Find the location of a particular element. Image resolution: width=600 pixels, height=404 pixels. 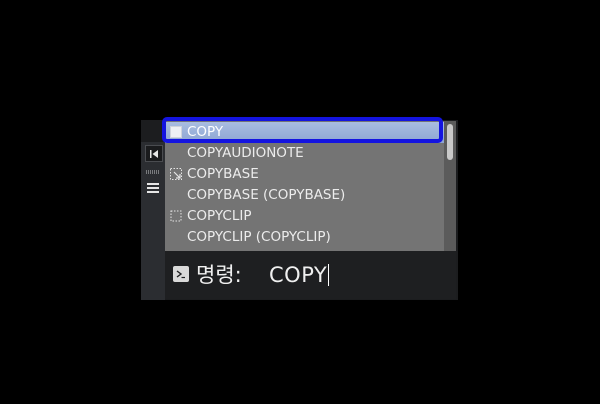

customize-menu-icon is located at coordinates (153, 188).